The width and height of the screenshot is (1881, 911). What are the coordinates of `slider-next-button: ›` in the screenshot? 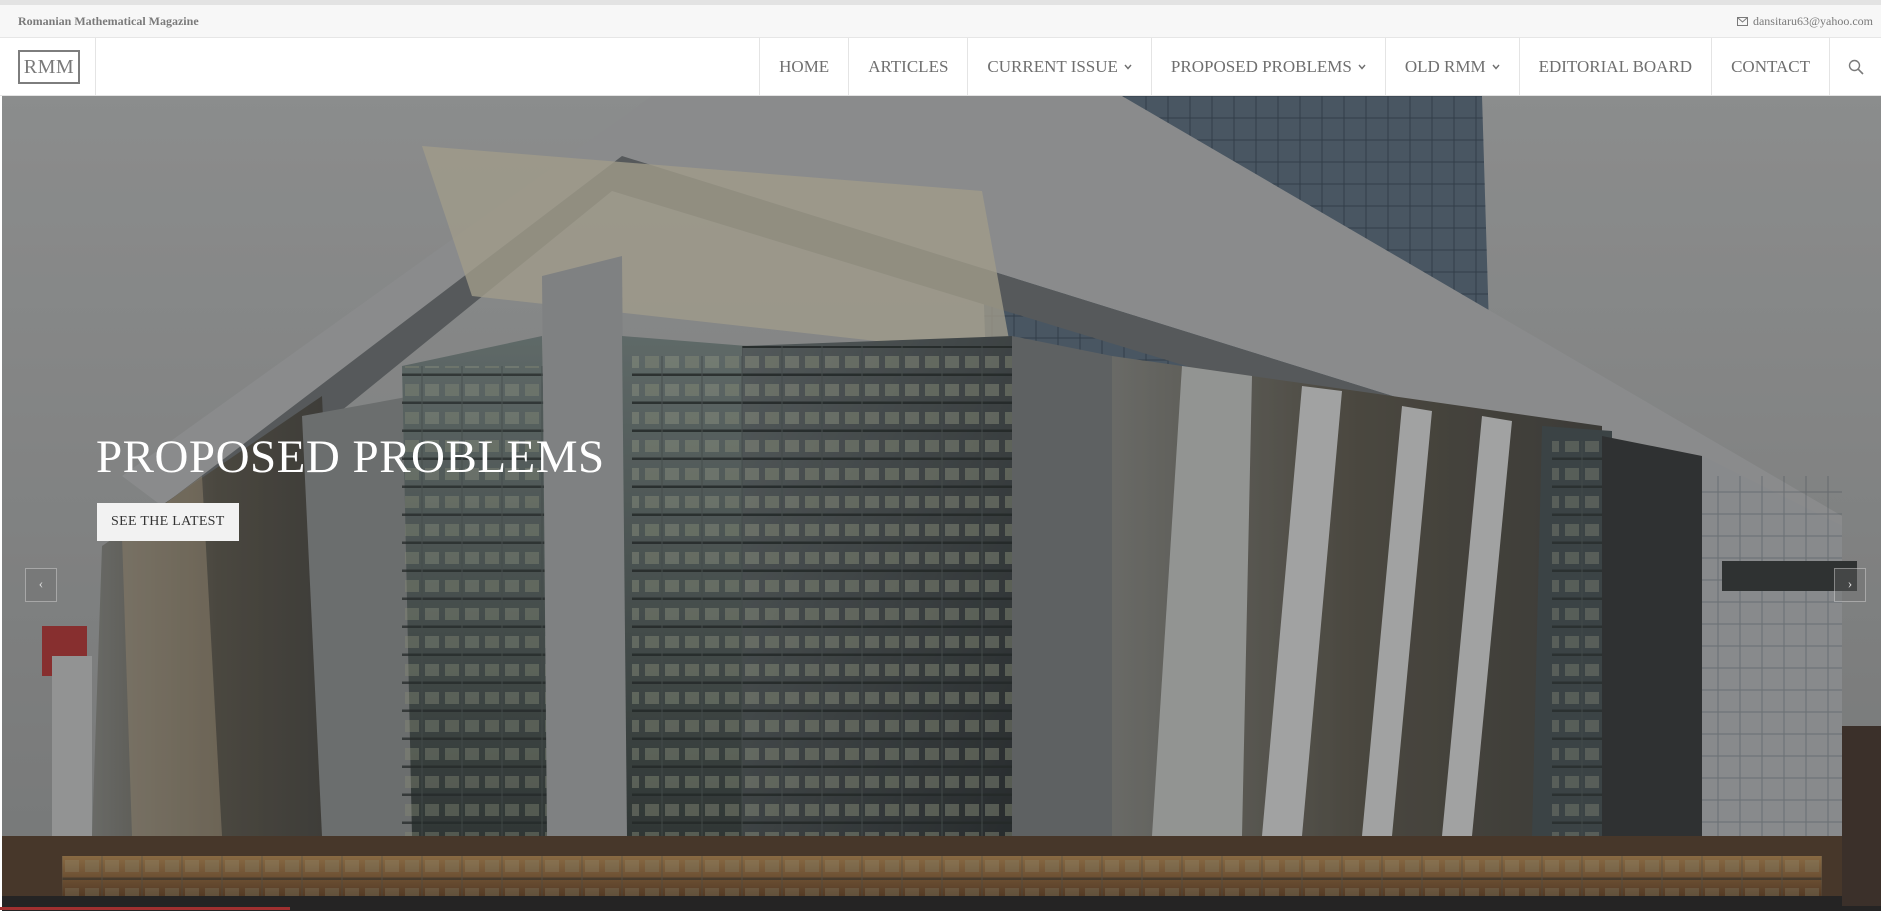 It's located at (1850, 585).